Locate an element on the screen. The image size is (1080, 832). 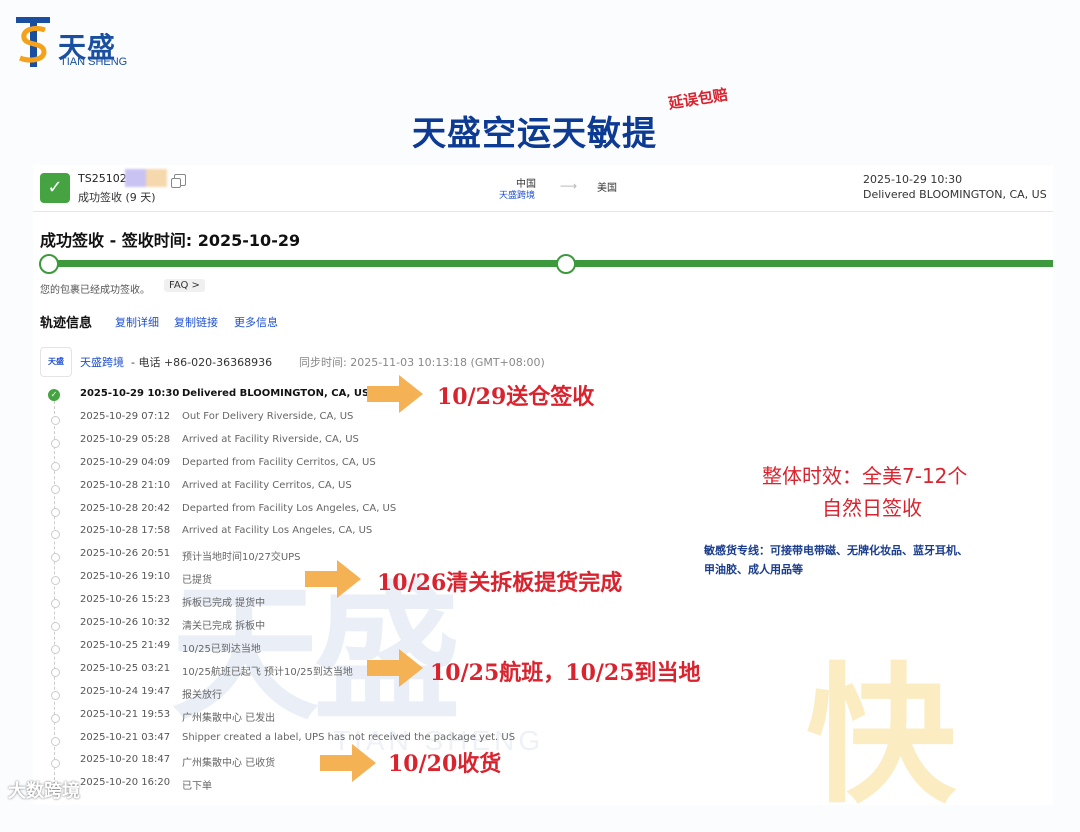
event-time: 2025-10-28 21:10 is located at coordinates (125, 485).